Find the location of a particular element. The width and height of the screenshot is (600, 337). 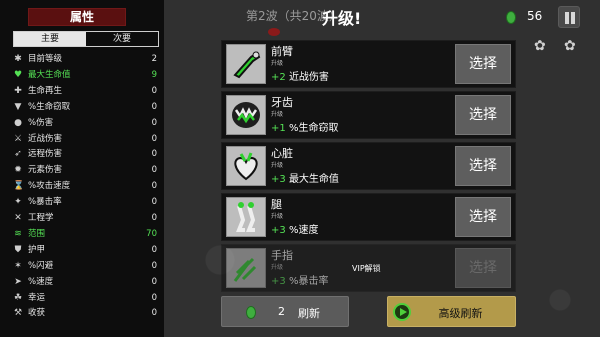

stat-label: %闪避 is located at coordinates (41, 265).